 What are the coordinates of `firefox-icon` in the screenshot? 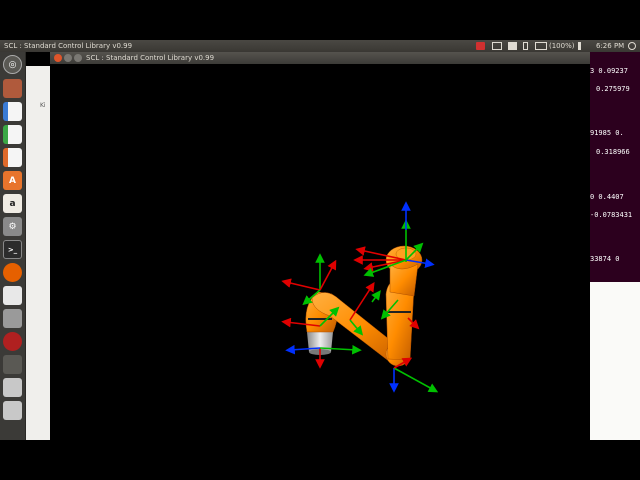 It's located at (12, 272).